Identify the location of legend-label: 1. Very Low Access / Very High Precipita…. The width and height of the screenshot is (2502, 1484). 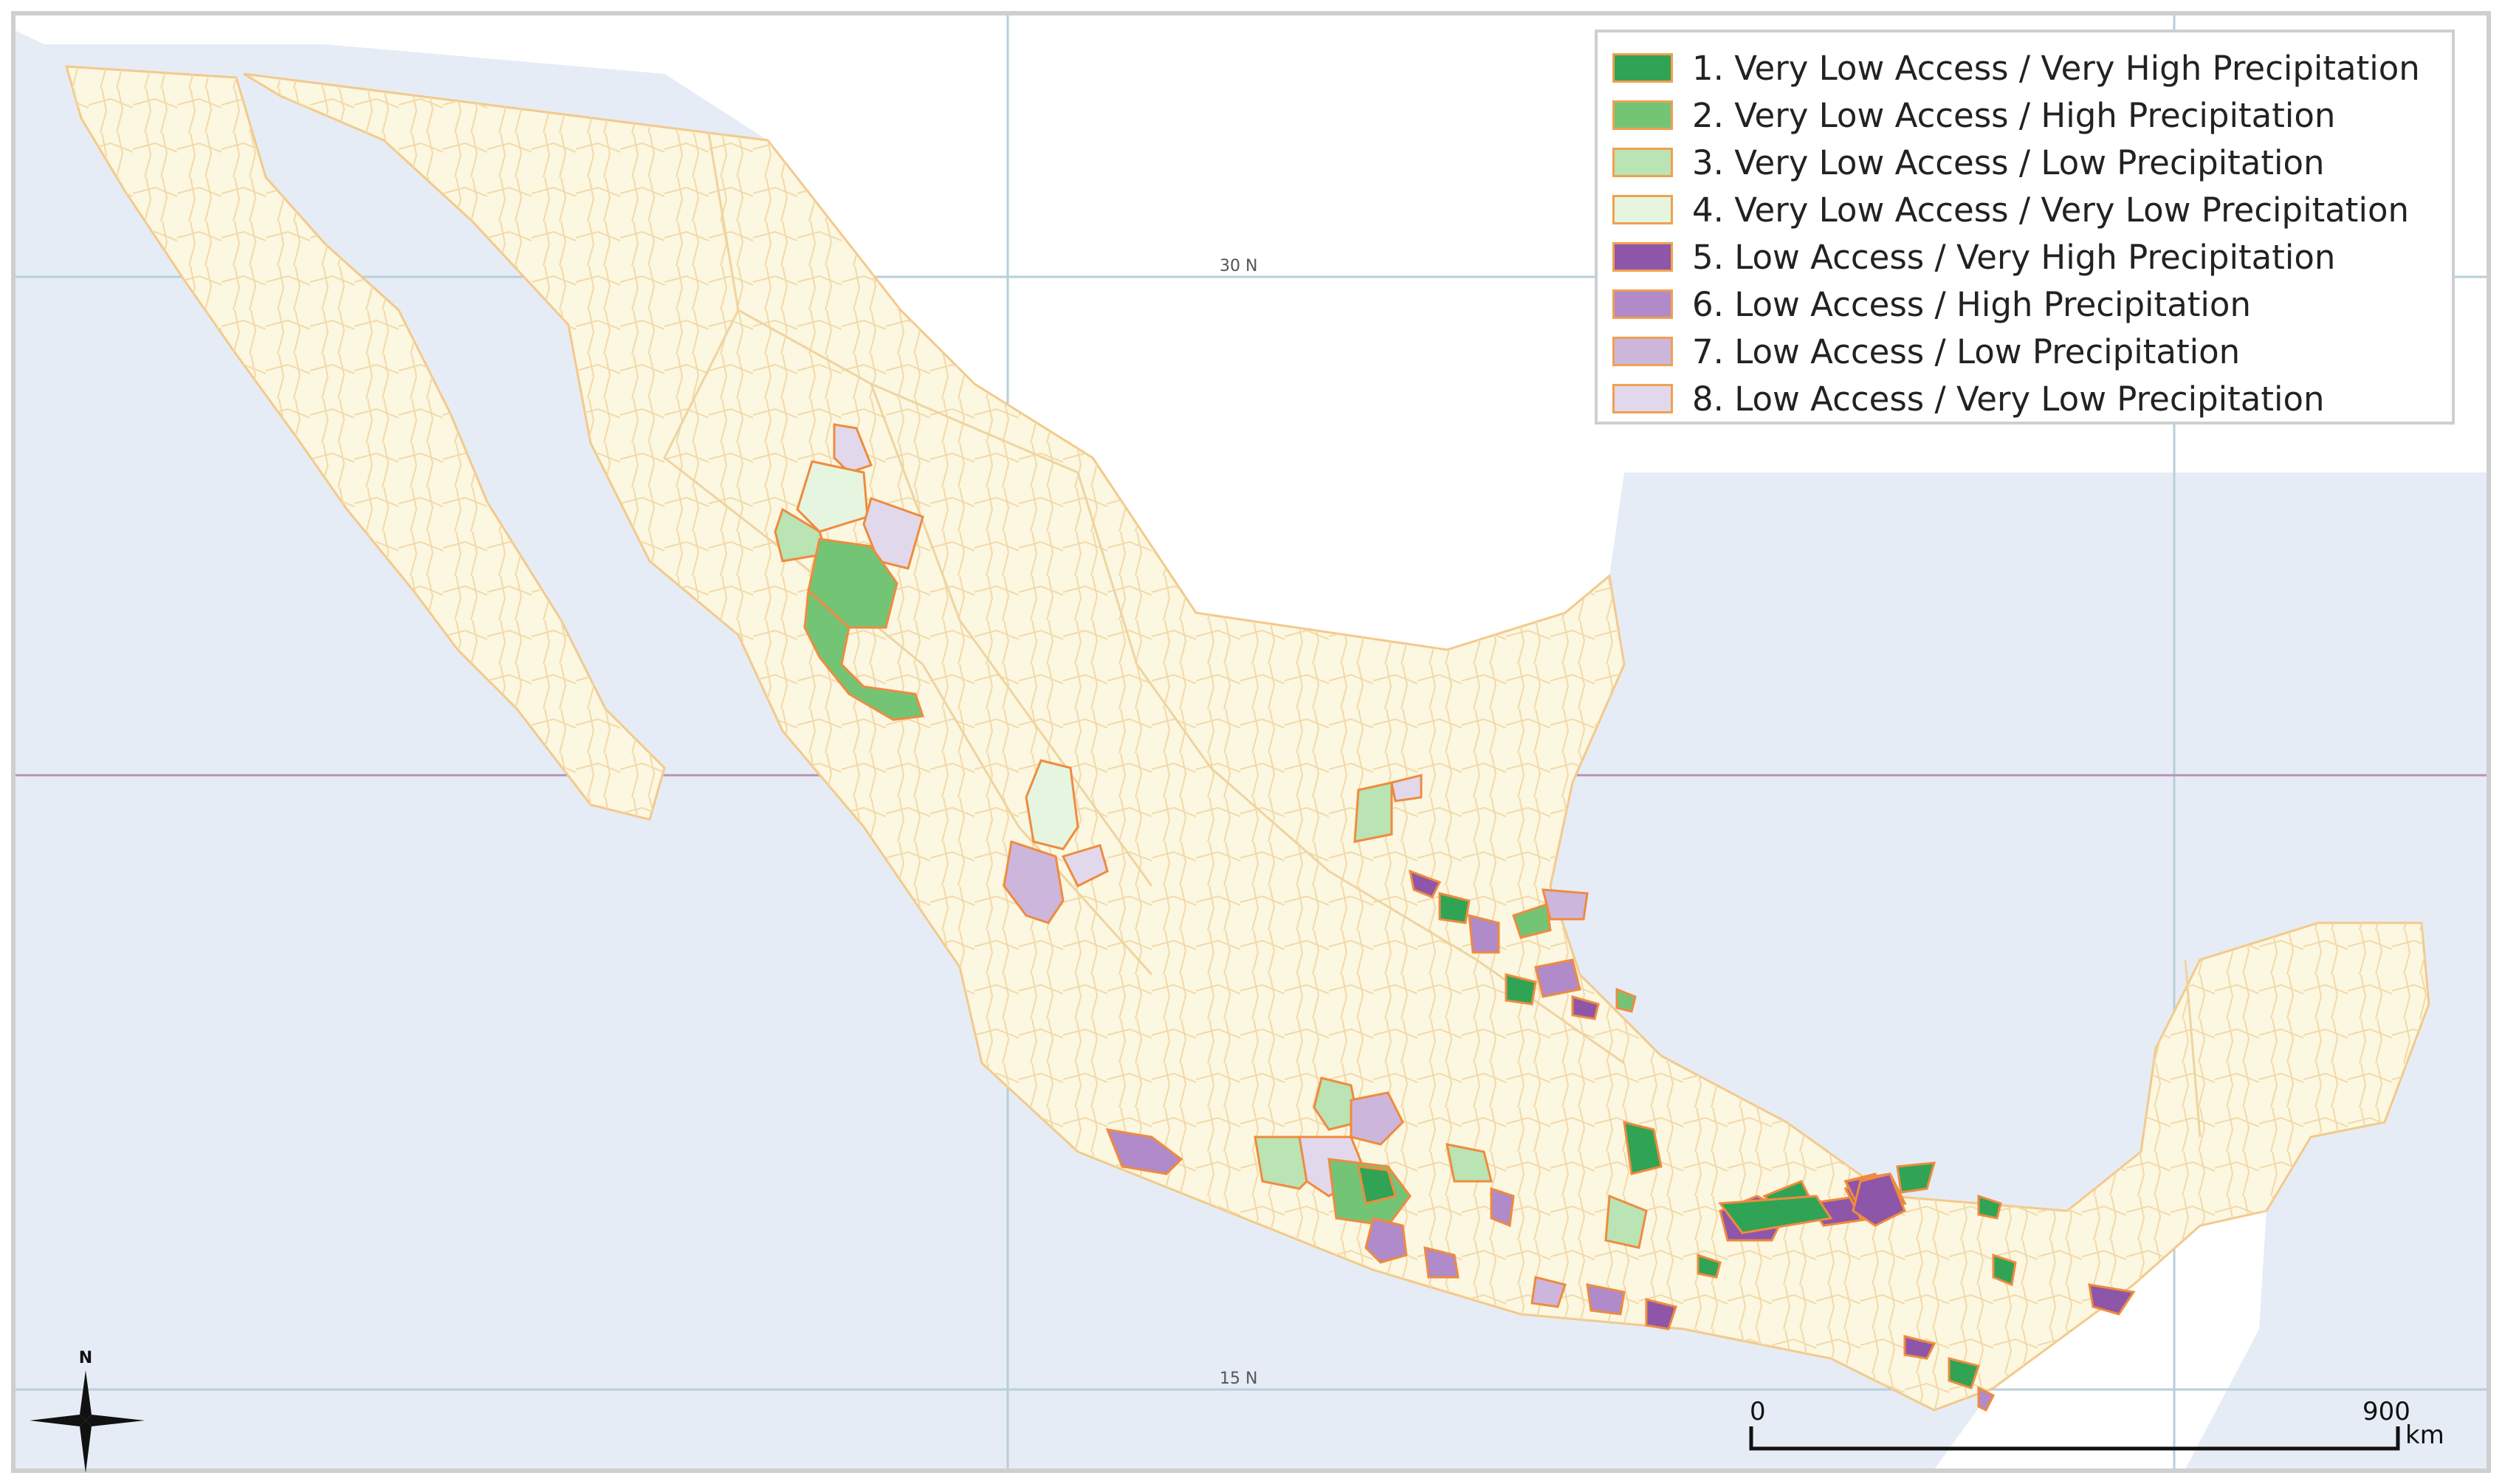
(2056, 68).